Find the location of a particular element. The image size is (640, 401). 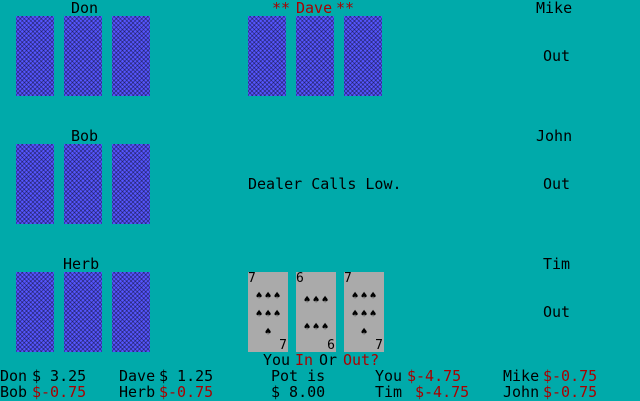

player-card-2: 6 ♠ ♠ ♠ ♠ ♠ ♠ 6 is located at coordinates (316, 312).